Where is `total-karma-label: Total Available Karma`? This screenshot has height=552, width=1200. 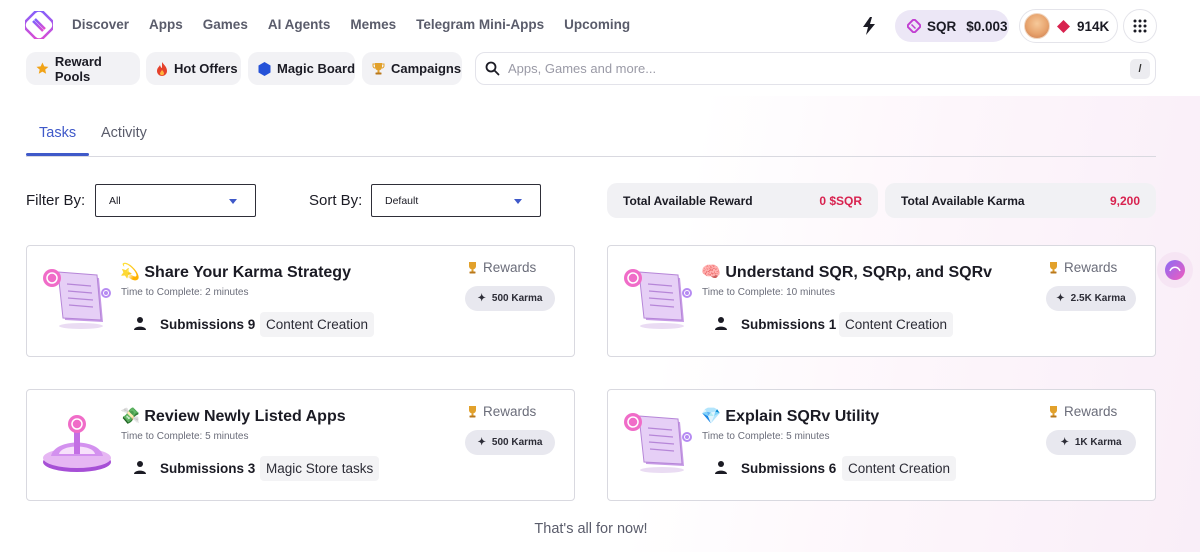 total-karma-label: Total Available Karma is located at coordinates (963, 200).